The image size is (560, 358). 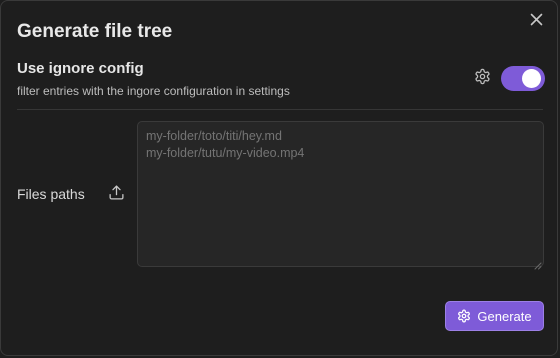 I want to click on upload-button, so click(x=116, y=195).